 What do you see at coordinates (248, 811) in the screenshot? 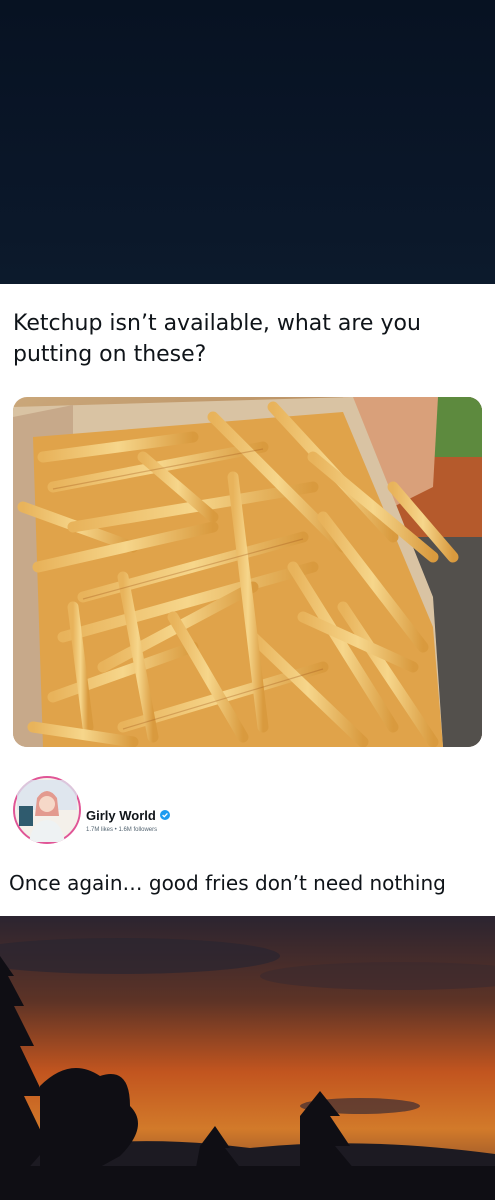
I see `author-row: Girly World 1.7M likes • 1.6M followers` at bounding box center [248, 811].